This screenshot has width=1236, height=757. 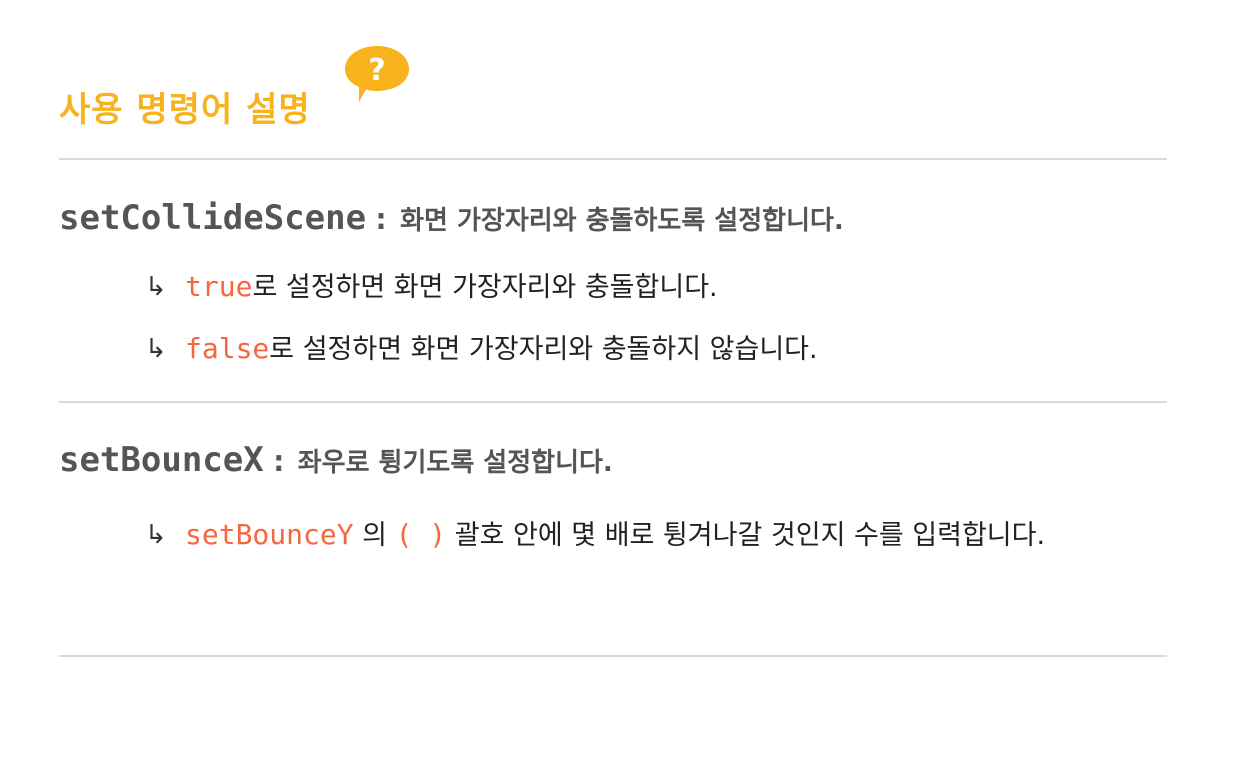 I want to click on bullet-item: ↳ false로 설정하면 화면 가장자리와 충돌하지 않습니다., so click(x=640, y=349).